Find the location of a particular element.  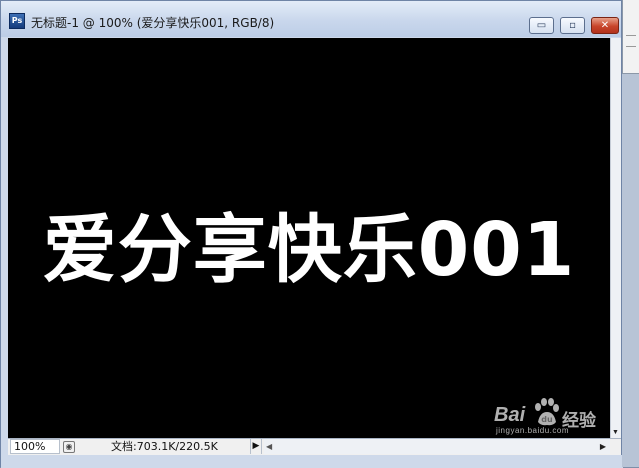

status-bar: 100% ◉ 文档:703.1K/220.5K ▶ ◀ ▶ is located at coordinates (314, 446).